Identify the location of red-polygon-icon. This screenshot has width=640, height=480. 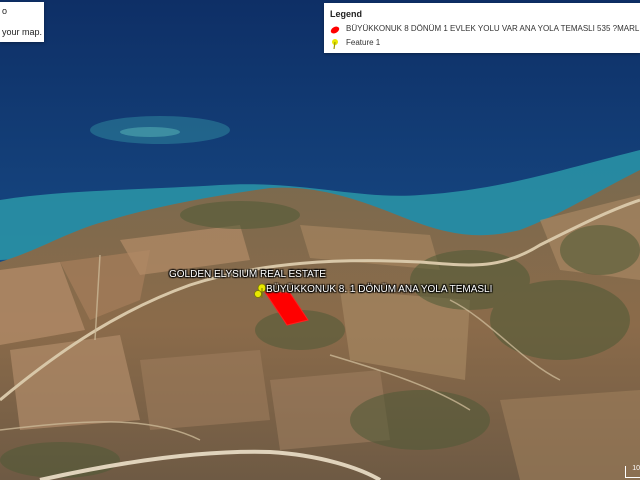
(335, 30).